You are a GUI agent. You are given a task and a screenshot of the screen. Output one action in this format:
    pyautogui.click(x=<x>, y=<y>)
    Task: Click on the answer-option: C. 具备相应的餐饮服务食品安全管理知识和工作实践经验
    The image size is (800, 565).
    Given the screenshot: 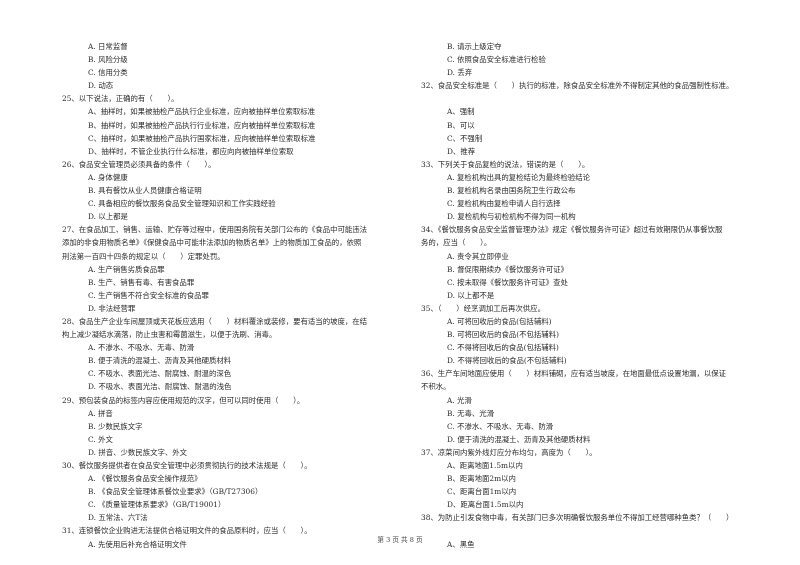 What is the action you would take?
    pyautogui.click(x=182, y=204)
    